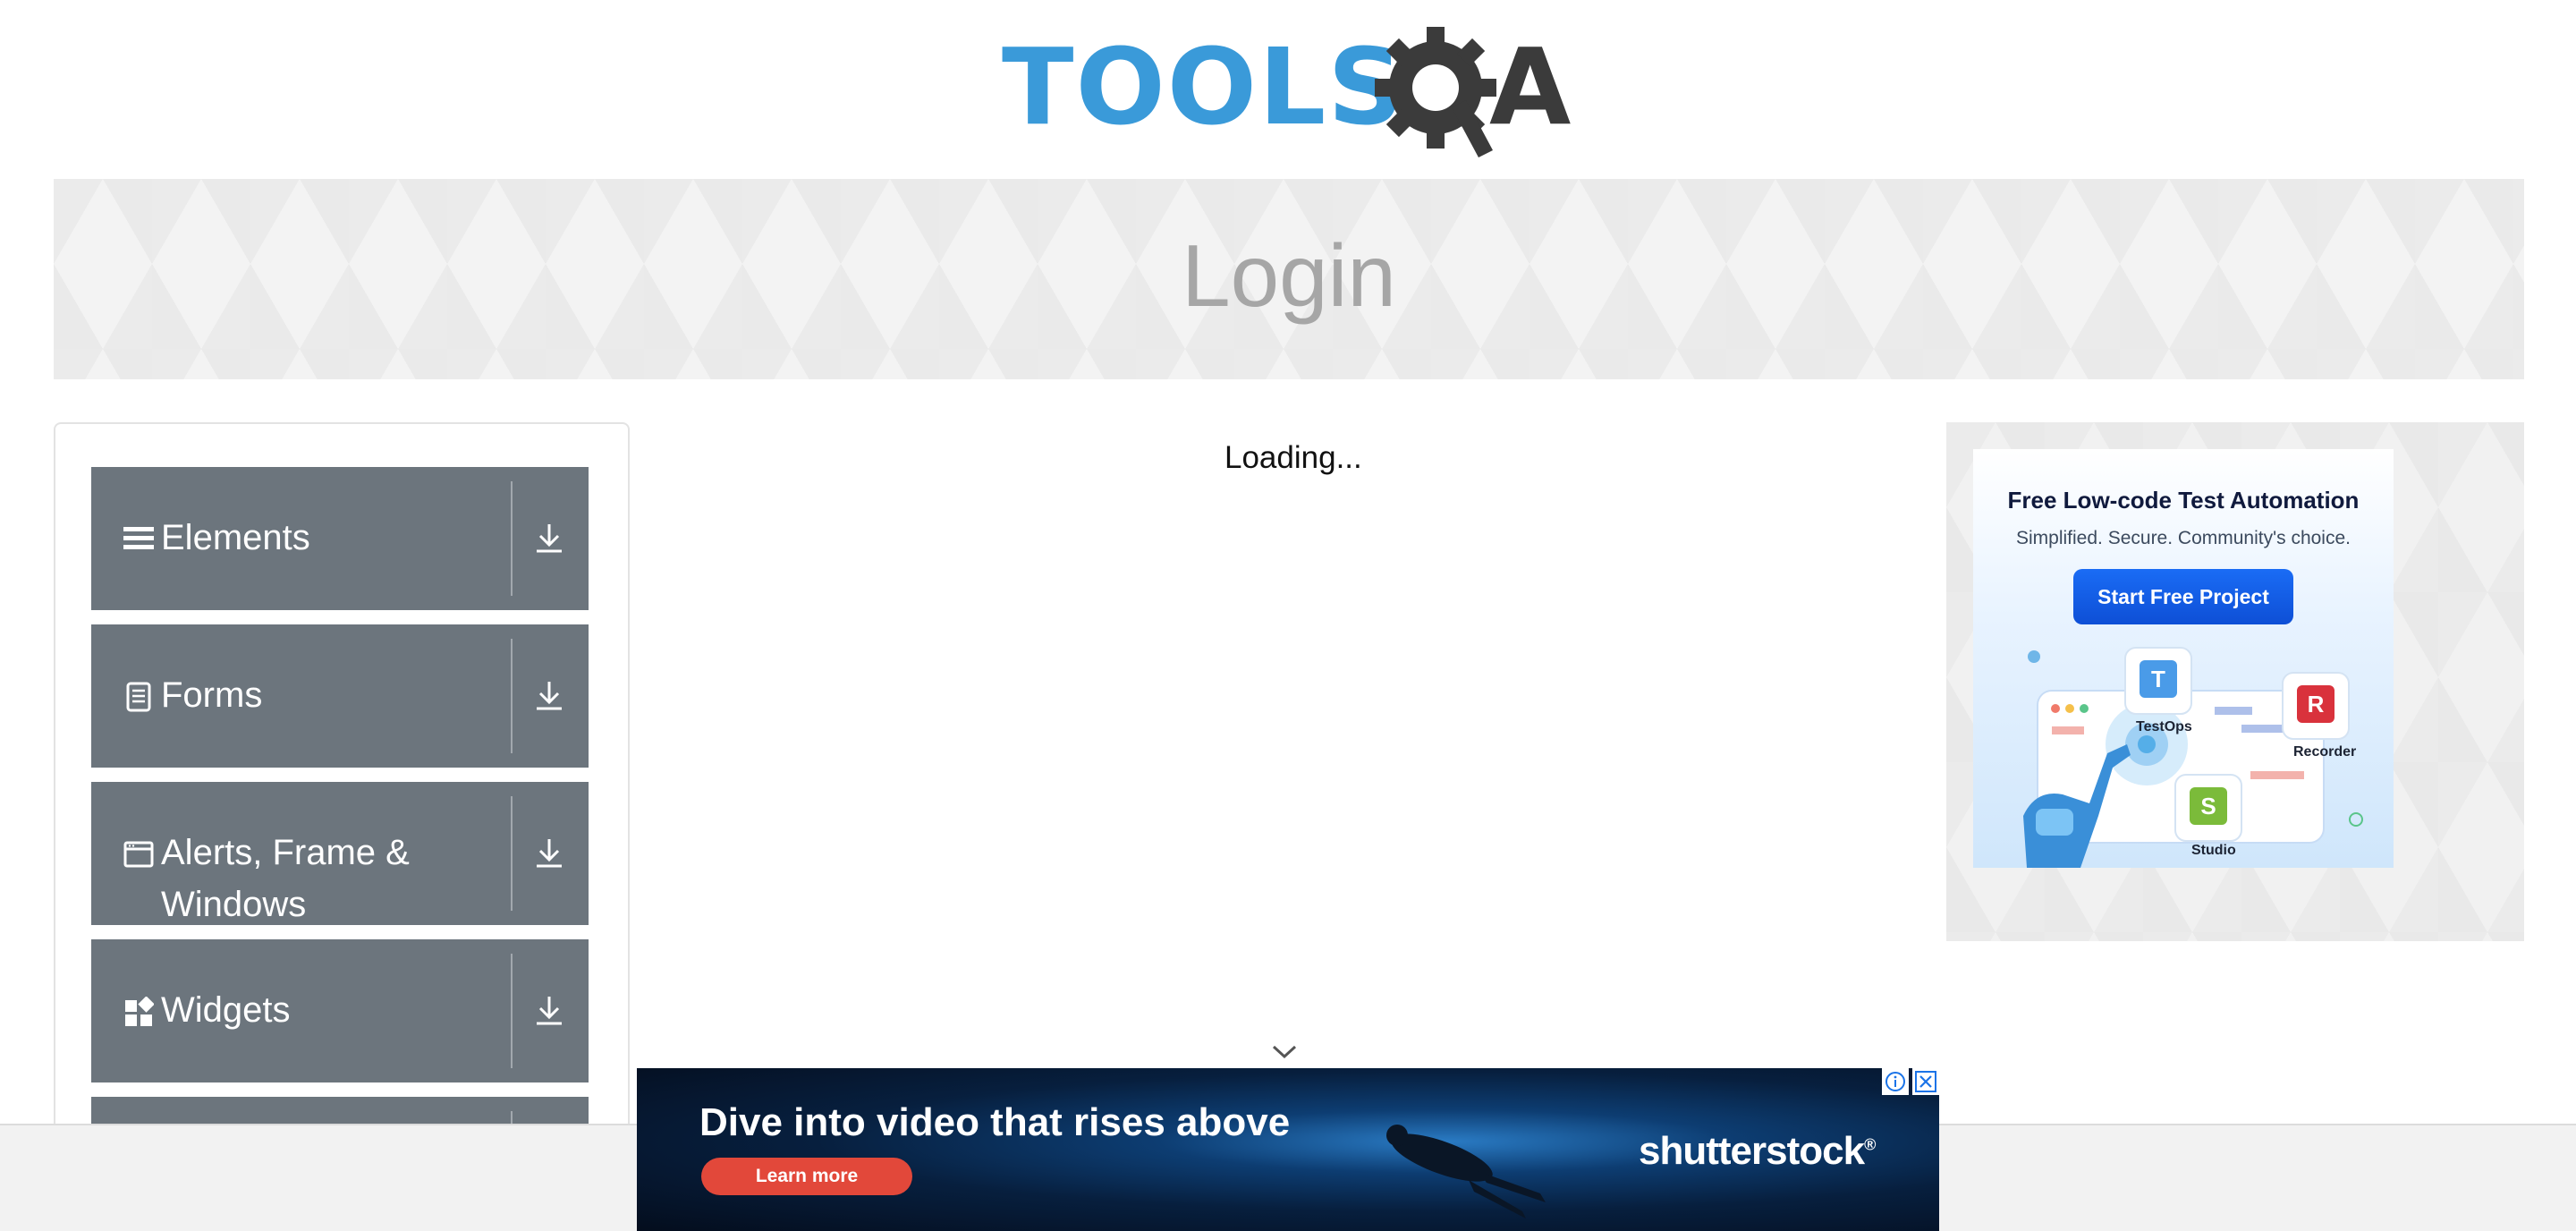  What do you see at coordinates (234, 904) in the screenshot?
I see `sidebar-group-label-line2: Windows` at bounding box center [234, 904].